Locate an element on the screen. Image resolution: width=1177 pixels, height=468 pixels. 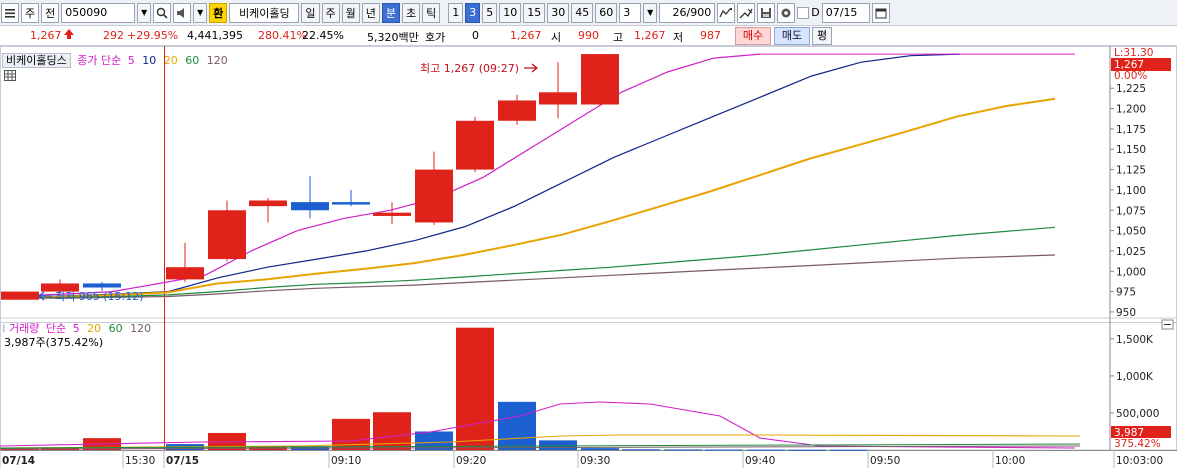
interval-5: 5 is located at coordinates (490, 12).